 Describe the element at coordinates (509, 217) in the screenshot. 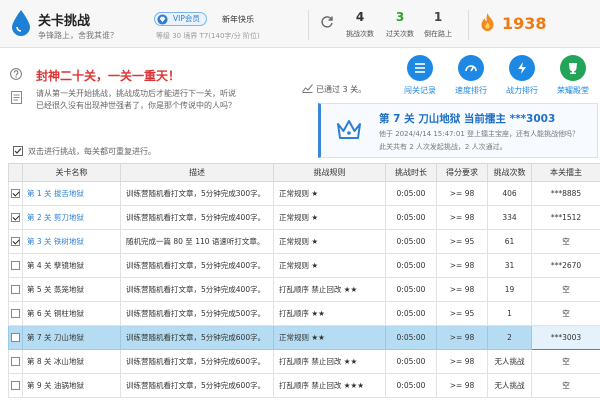

I see `level-attempts: 334` at that location.